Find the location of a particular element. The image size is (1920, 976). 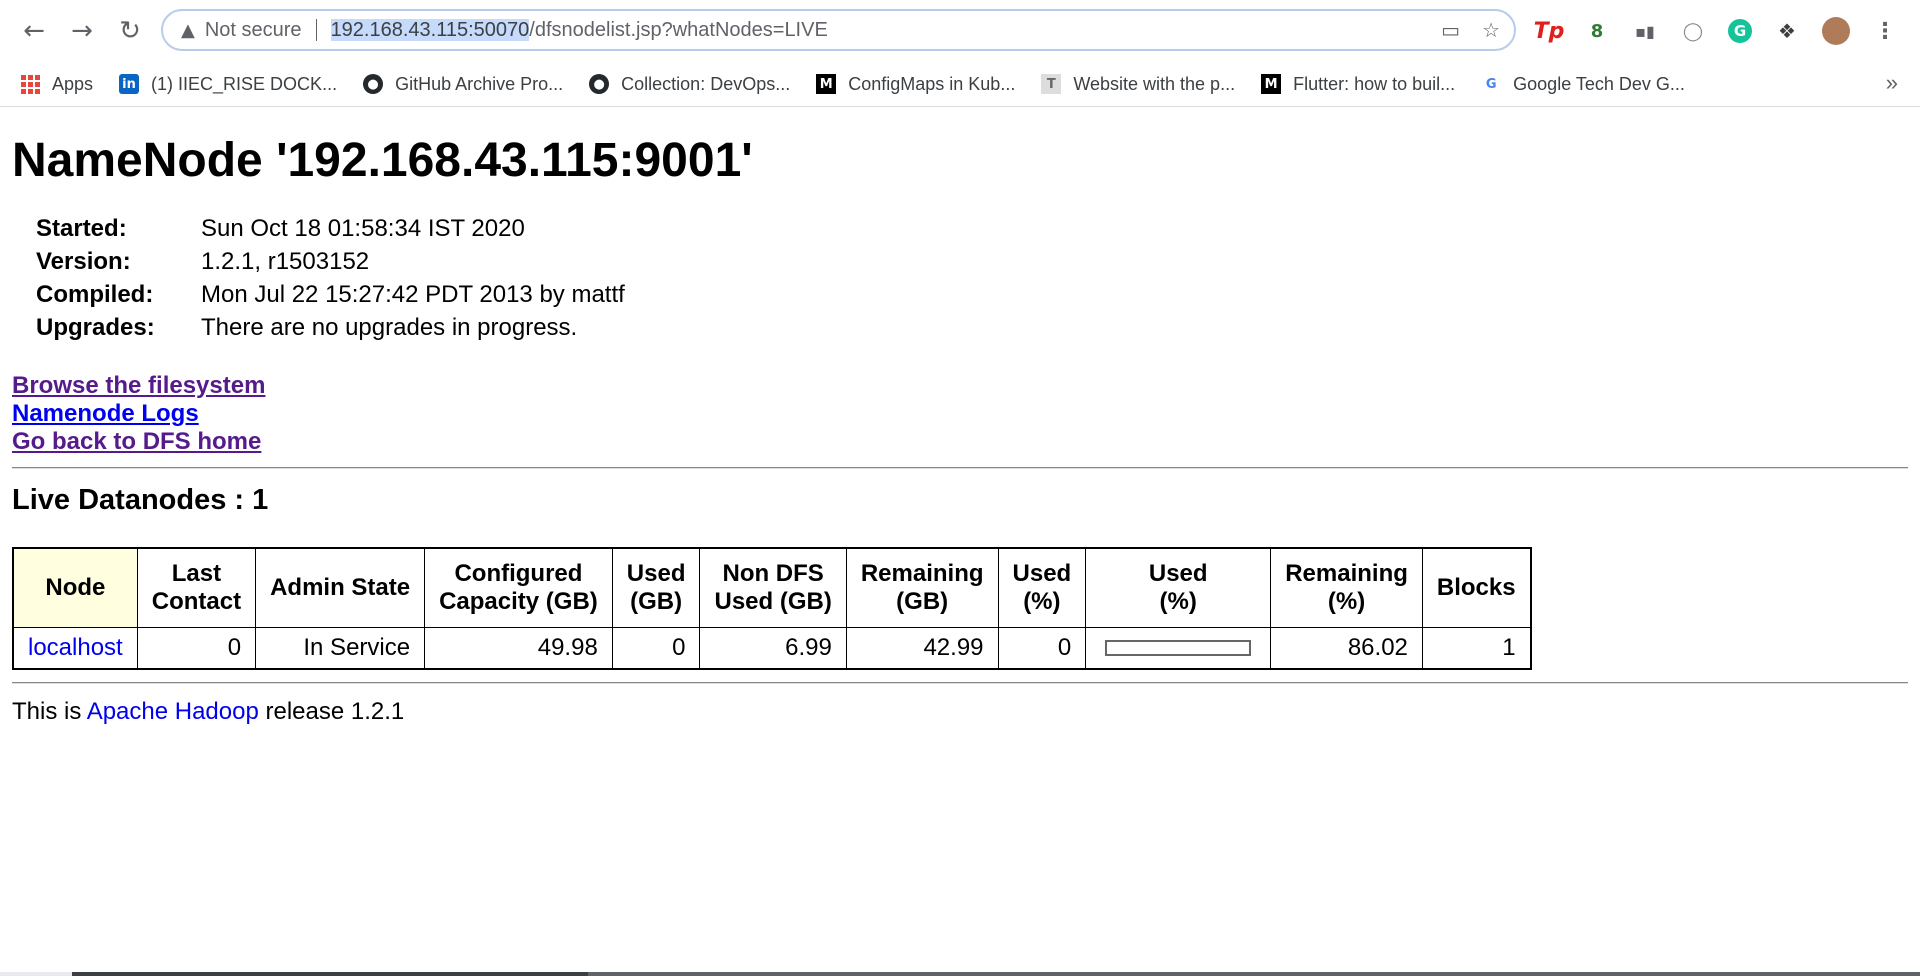

grammarly-icon: G is located at coordinates (1740, 31).